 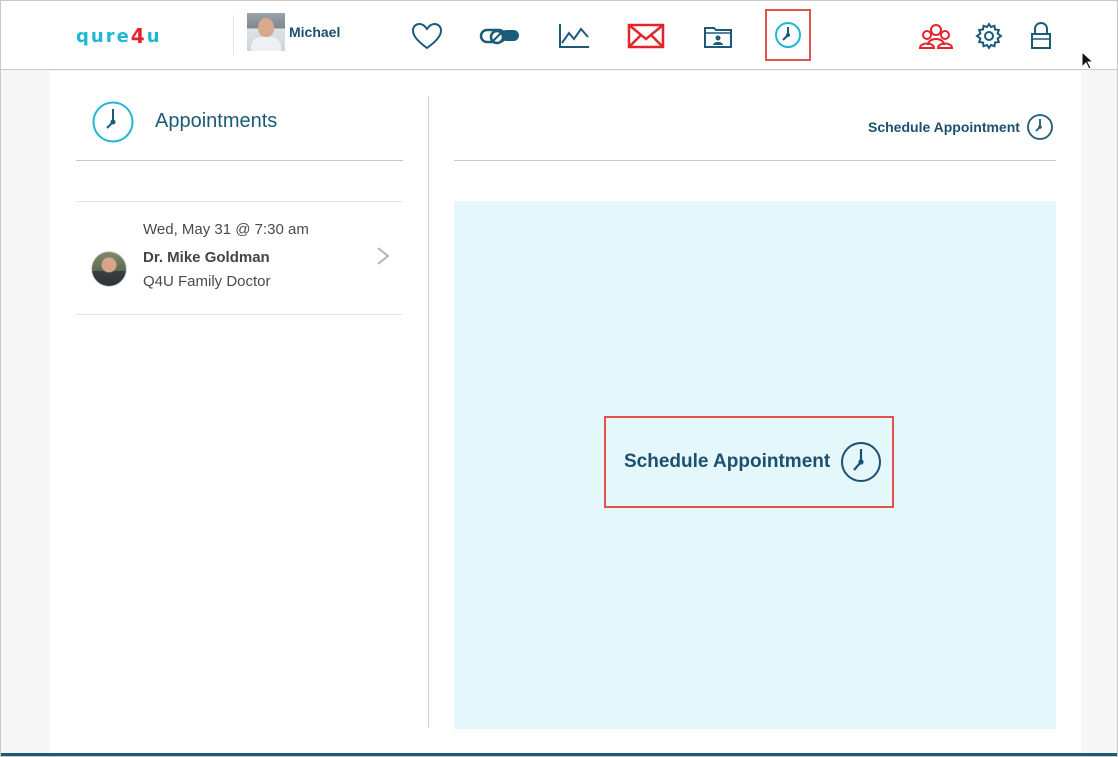 What do you see at coordinates (226, 229) in the screenshot?
I see `appointment-date: Wed, May 31 @ 7:30 am` at bounding box center [226, 229].